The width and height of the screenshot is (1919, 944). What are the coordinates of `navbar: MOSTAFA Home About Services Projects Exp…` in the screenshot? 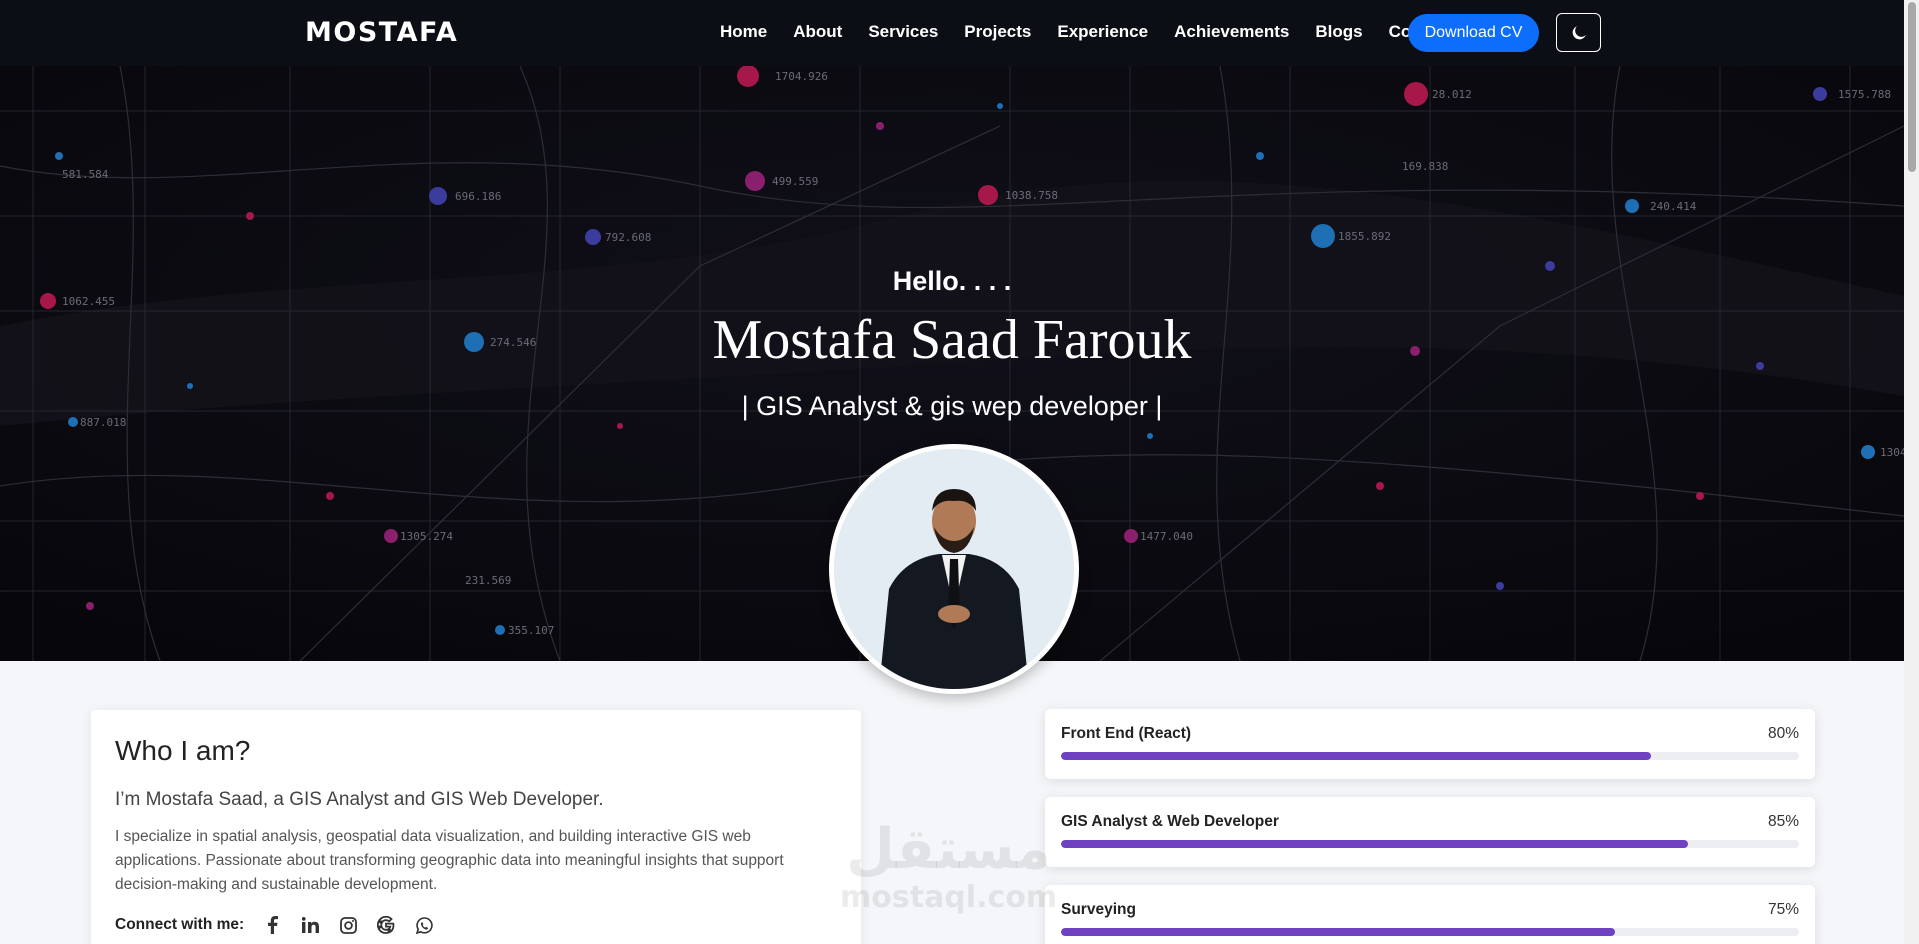 It's located at (952, 33).